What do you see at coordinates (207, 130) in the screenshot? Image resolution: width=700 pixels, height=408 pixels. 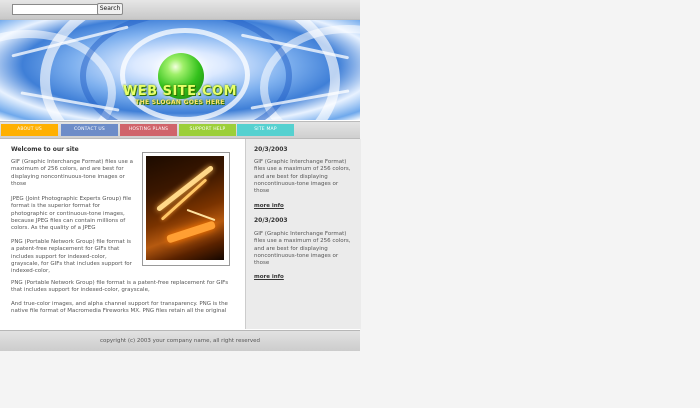 I see `nav-tab-support-help: SUPPORT HELP` at bounding box center [207, 130].